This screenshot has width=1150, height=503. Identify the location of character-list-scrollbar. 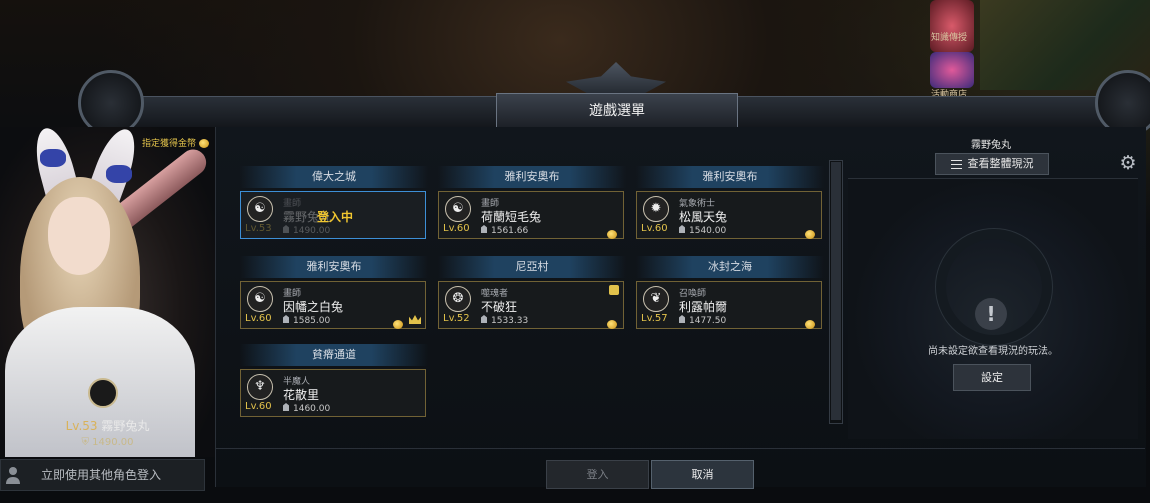
(836, 292).